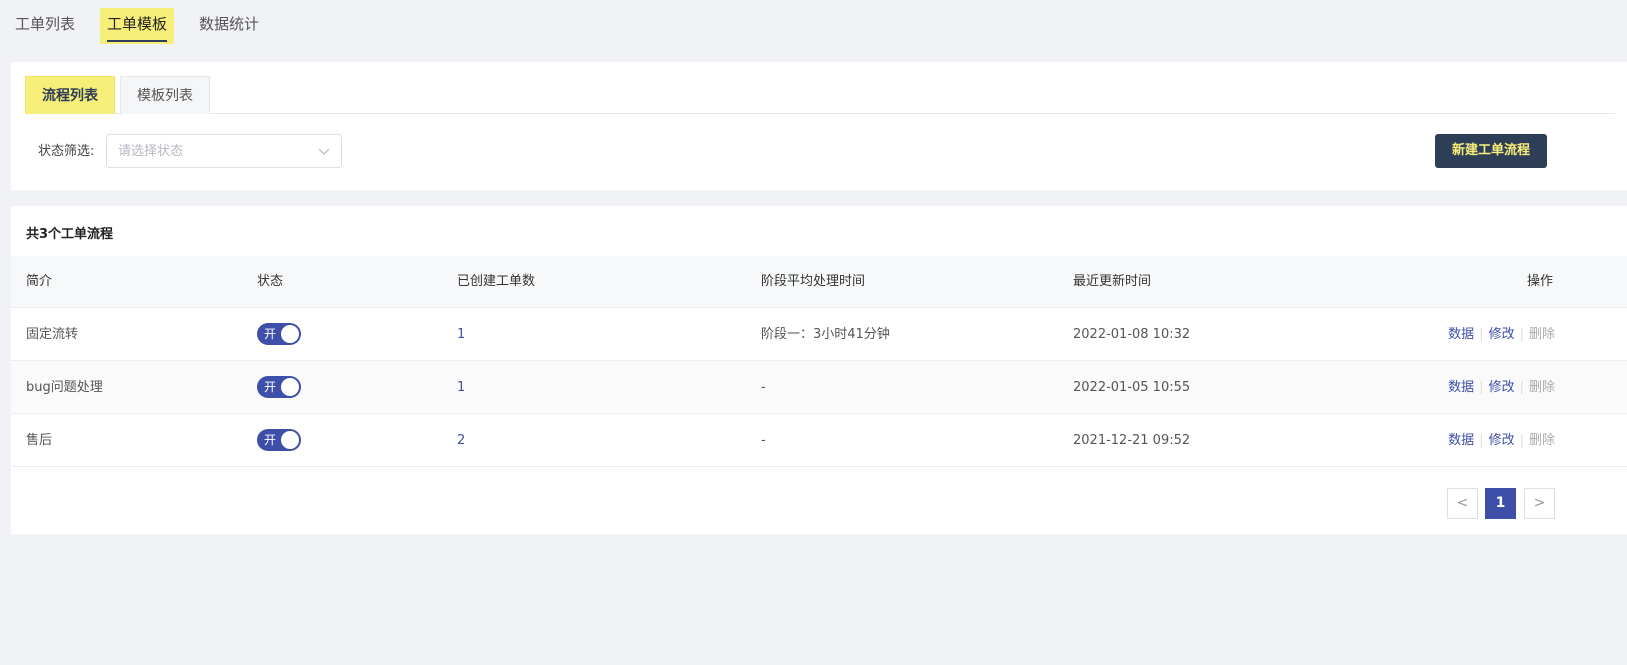 The height and width of the screenshot is (665, 1627). Describe the element at coordinates (819, 387) in the screenshot. I see `table-row: bug问题处理 开 1 - 2022-01-05 10:55 数据 | 修改 | 删除` at that location.